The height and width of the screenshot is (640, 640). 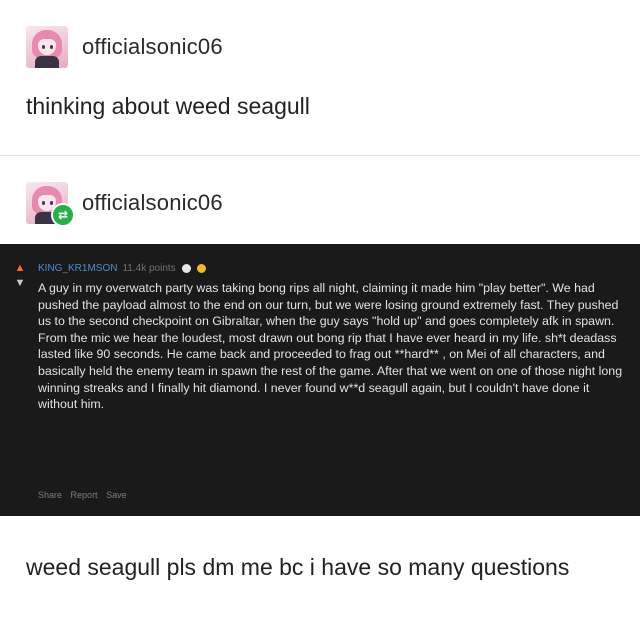 What do you see at coordinates (20, 283) in the screenshot?
I see `downvote-arrow-icon: ▼` at bounding box center [20, 283].